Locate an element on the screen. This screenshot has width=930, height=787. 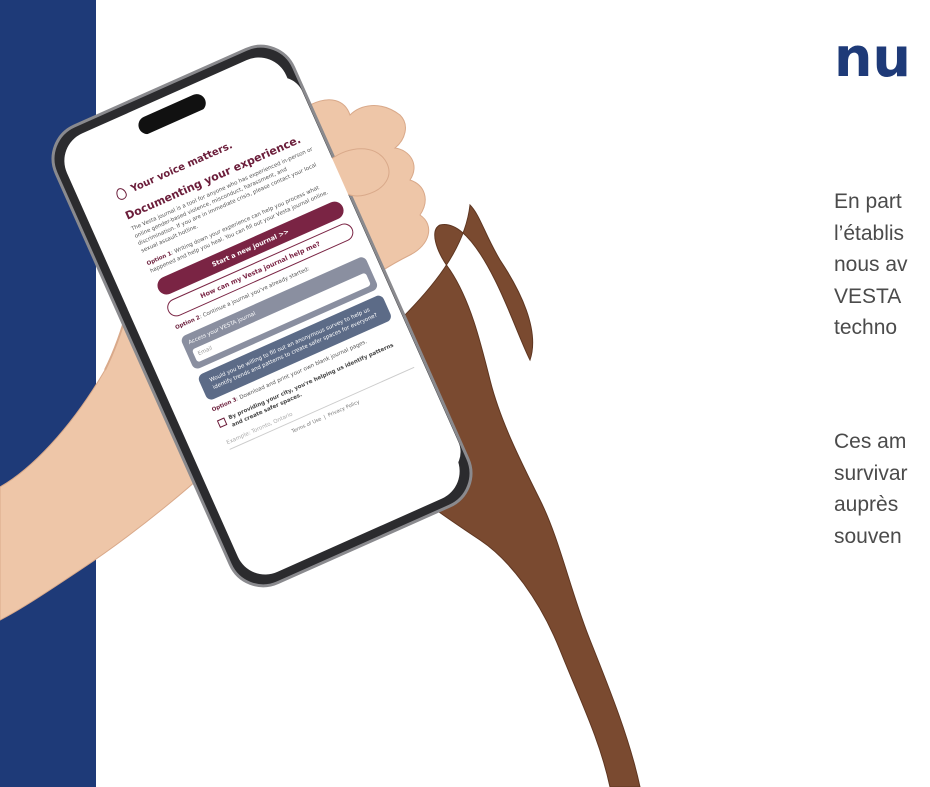
right-hand is located at coordinates (885, 743).